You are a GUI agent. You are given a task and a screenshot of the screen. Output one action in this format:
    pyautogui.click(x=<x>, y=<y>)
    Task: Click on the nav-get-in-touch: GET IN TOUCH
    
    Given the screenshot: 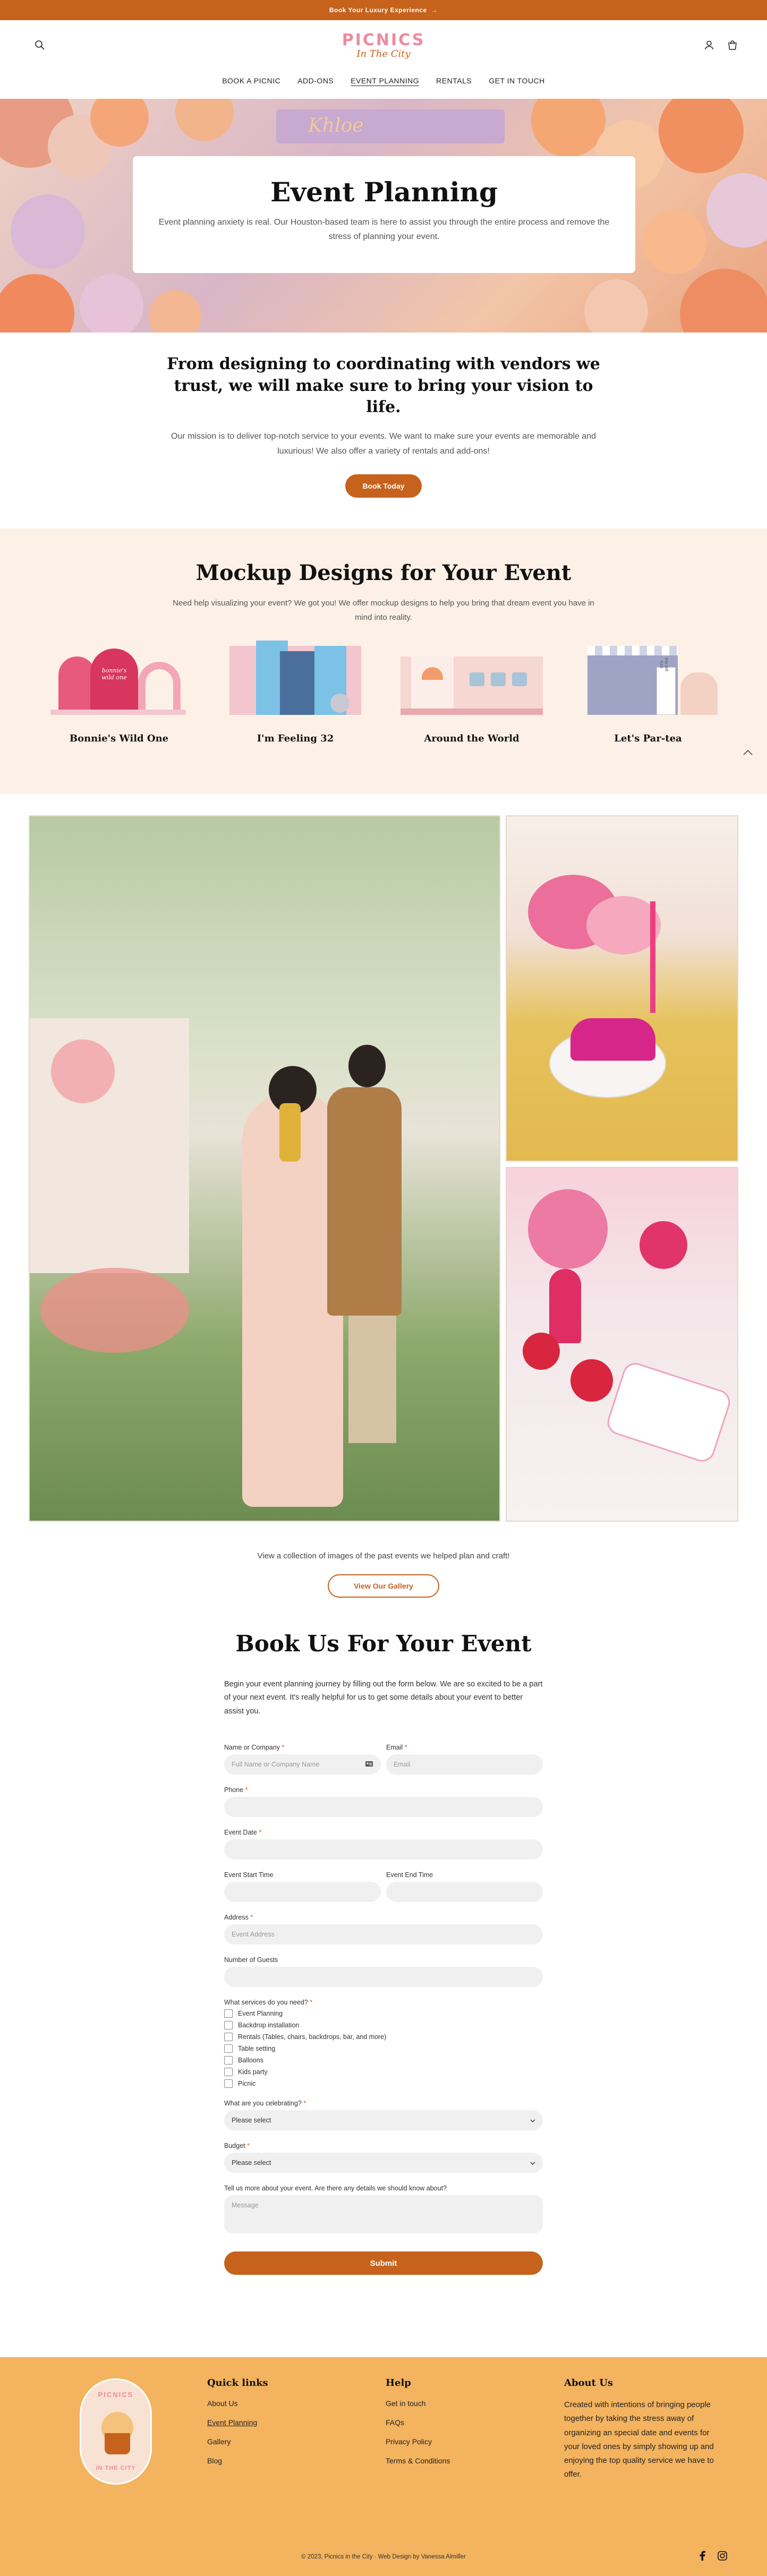 What is the action you would take?
    pyautogui.click(x=516, y=80)
    